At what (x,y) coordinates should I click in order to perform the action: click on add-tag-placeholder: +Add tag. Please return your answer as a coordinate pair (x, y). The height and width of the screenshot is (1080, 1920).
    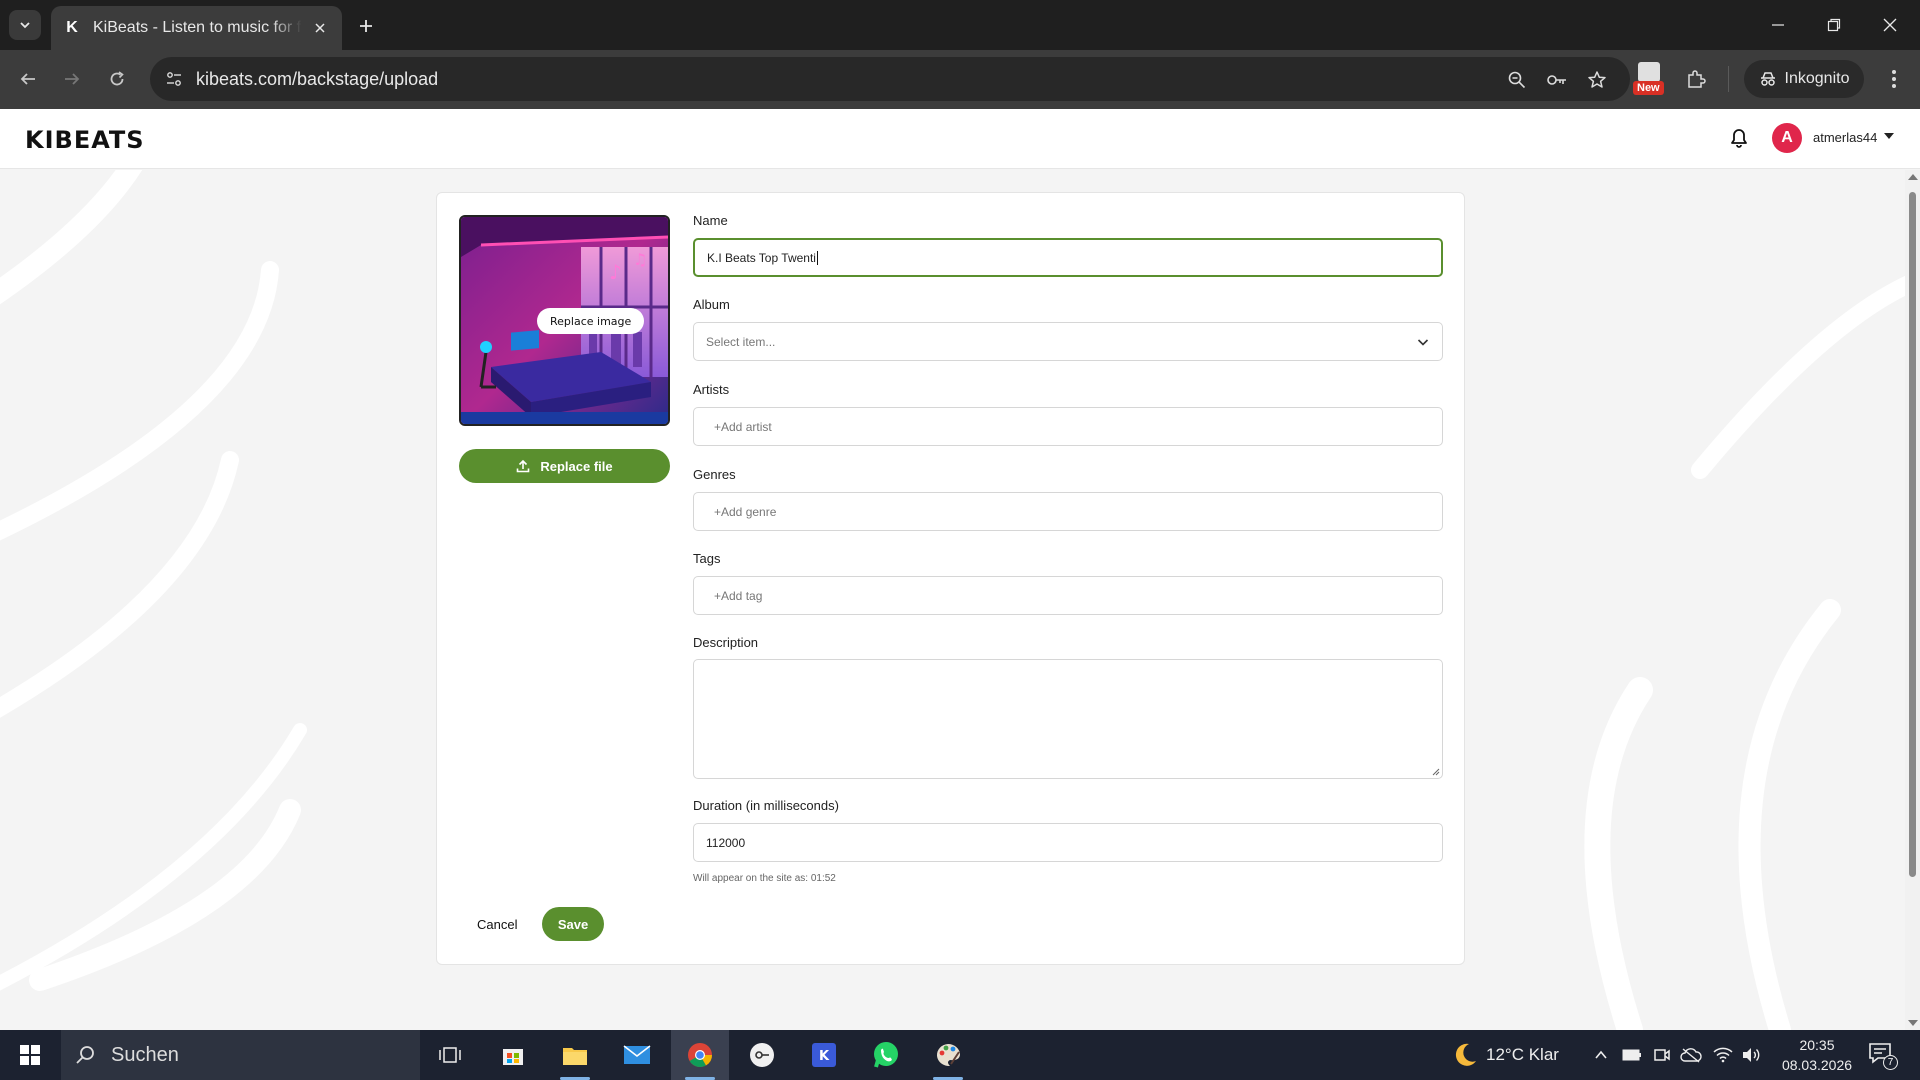
    Looking at the image, I should click on (738, 595).